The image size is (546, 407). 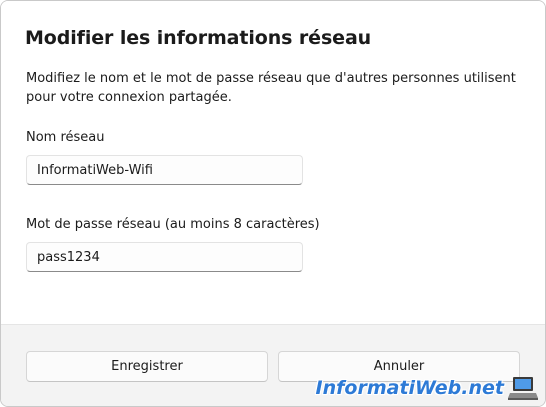 I want to click on dialog-title: Modifier les informations réseau, so click(x=198, y=38).